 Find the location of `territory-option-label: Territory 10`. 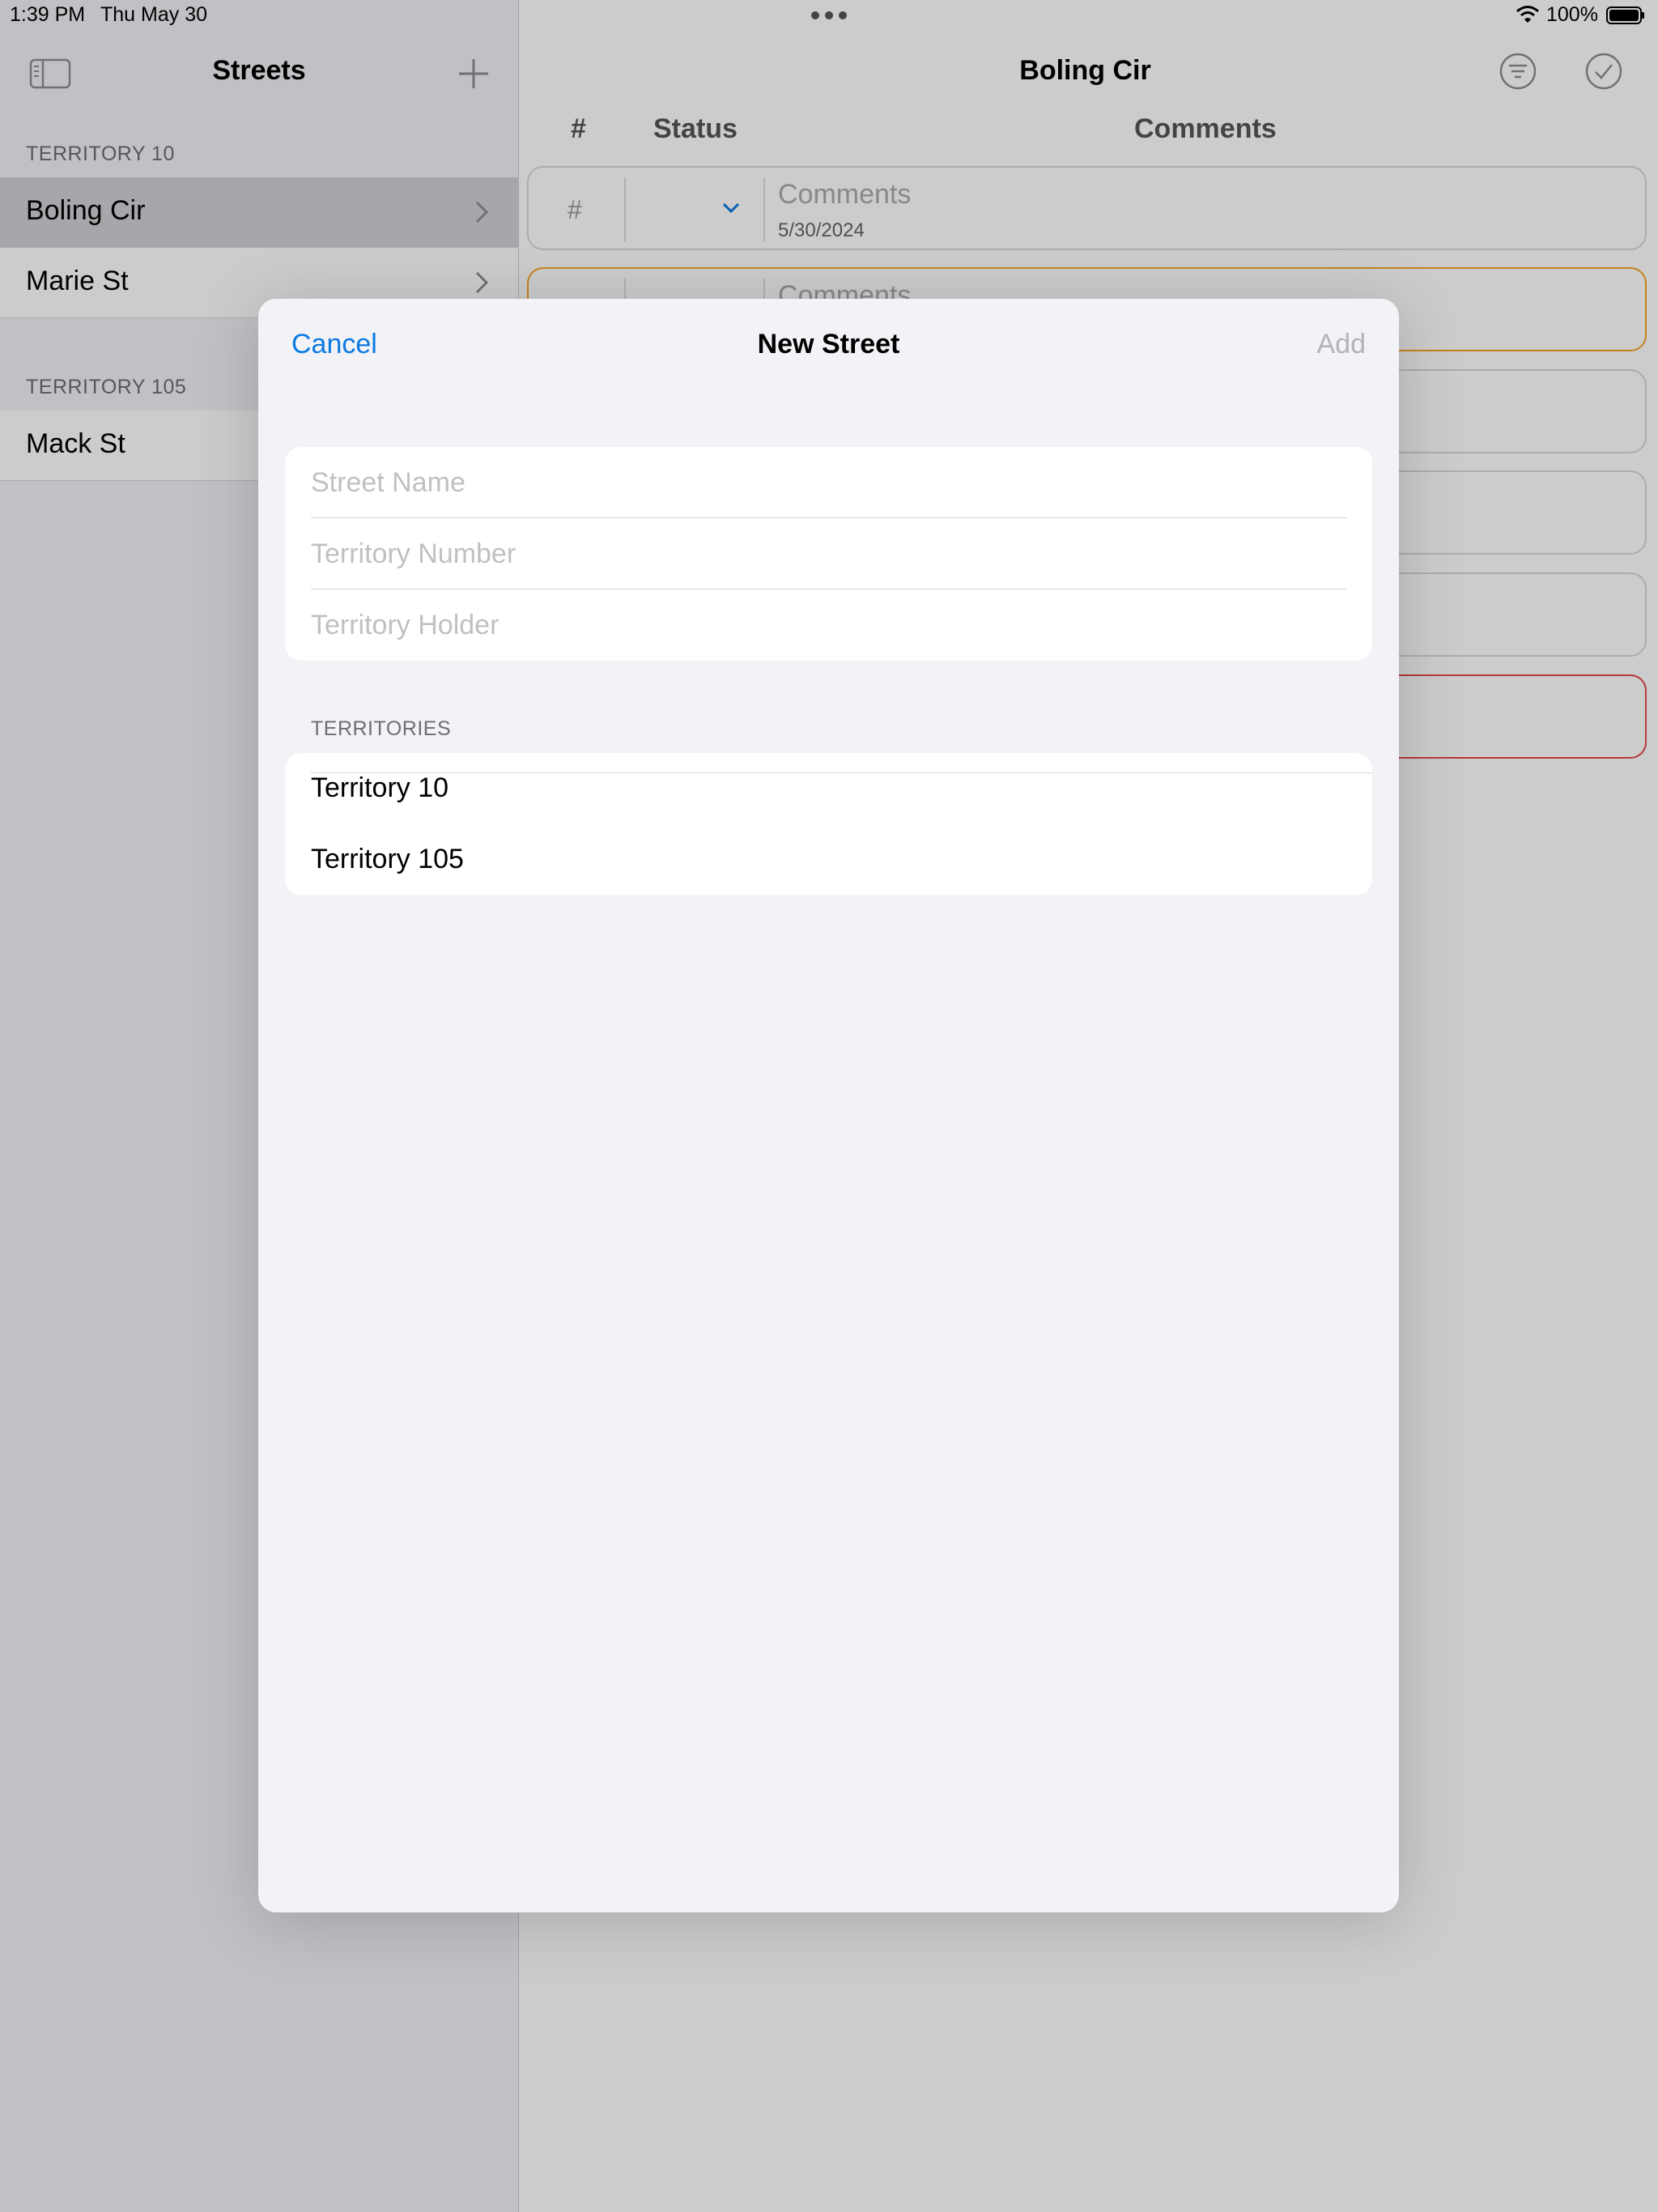

territory-option-label: Territory 10 is located at coordinates (380, 787).